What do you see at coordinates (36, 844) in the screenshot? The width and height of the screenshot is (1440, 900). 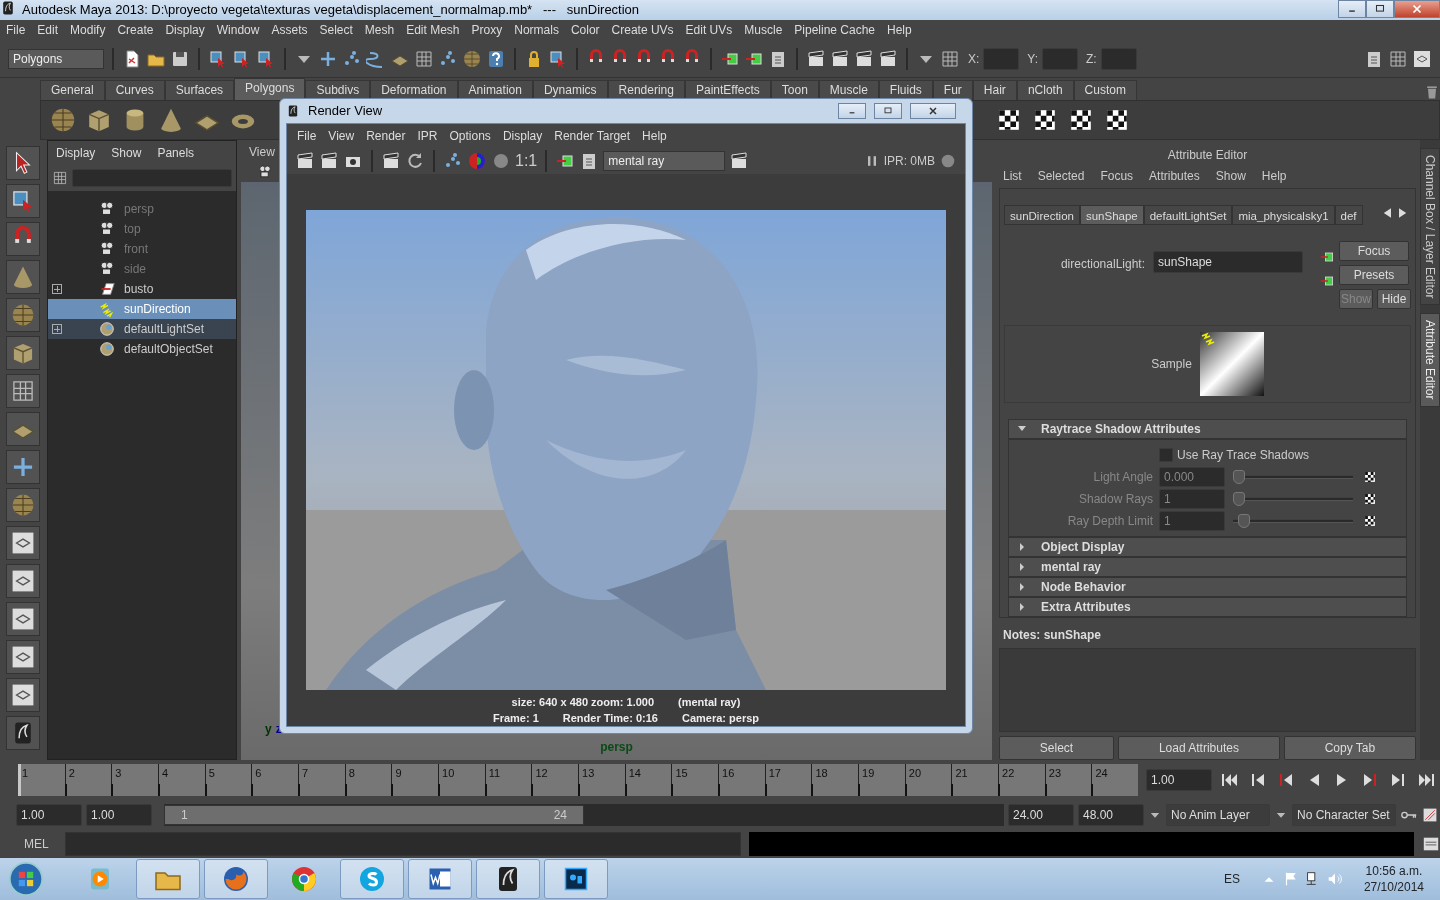 I see `command-language-label: MEL` at bounding box center [36, 844].